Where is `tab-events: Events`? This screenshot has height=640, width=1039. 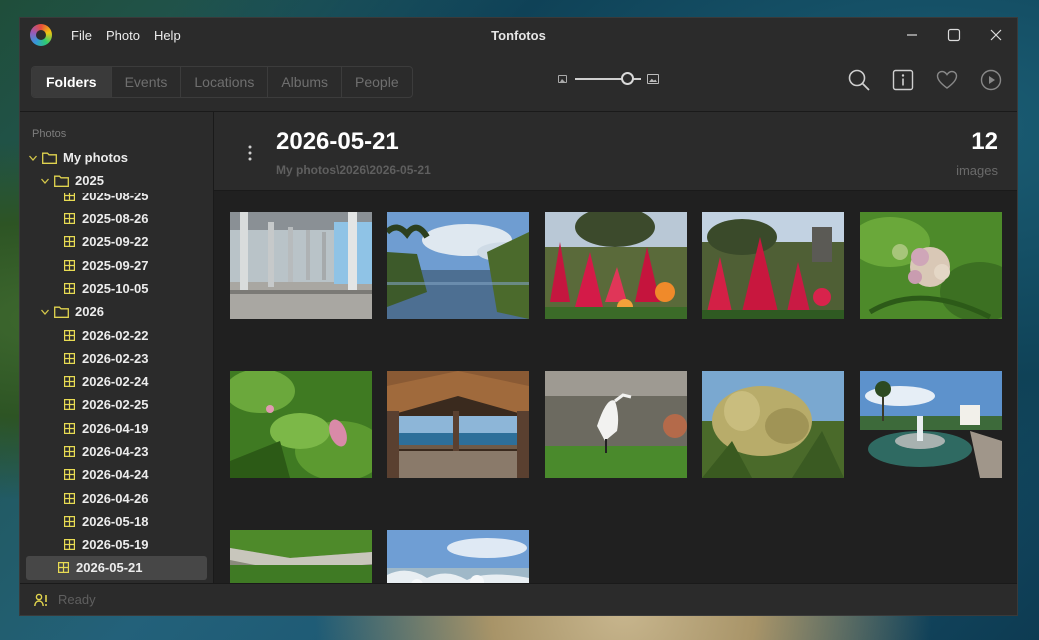
tab-events: Events is located at coordinates (145, 81).